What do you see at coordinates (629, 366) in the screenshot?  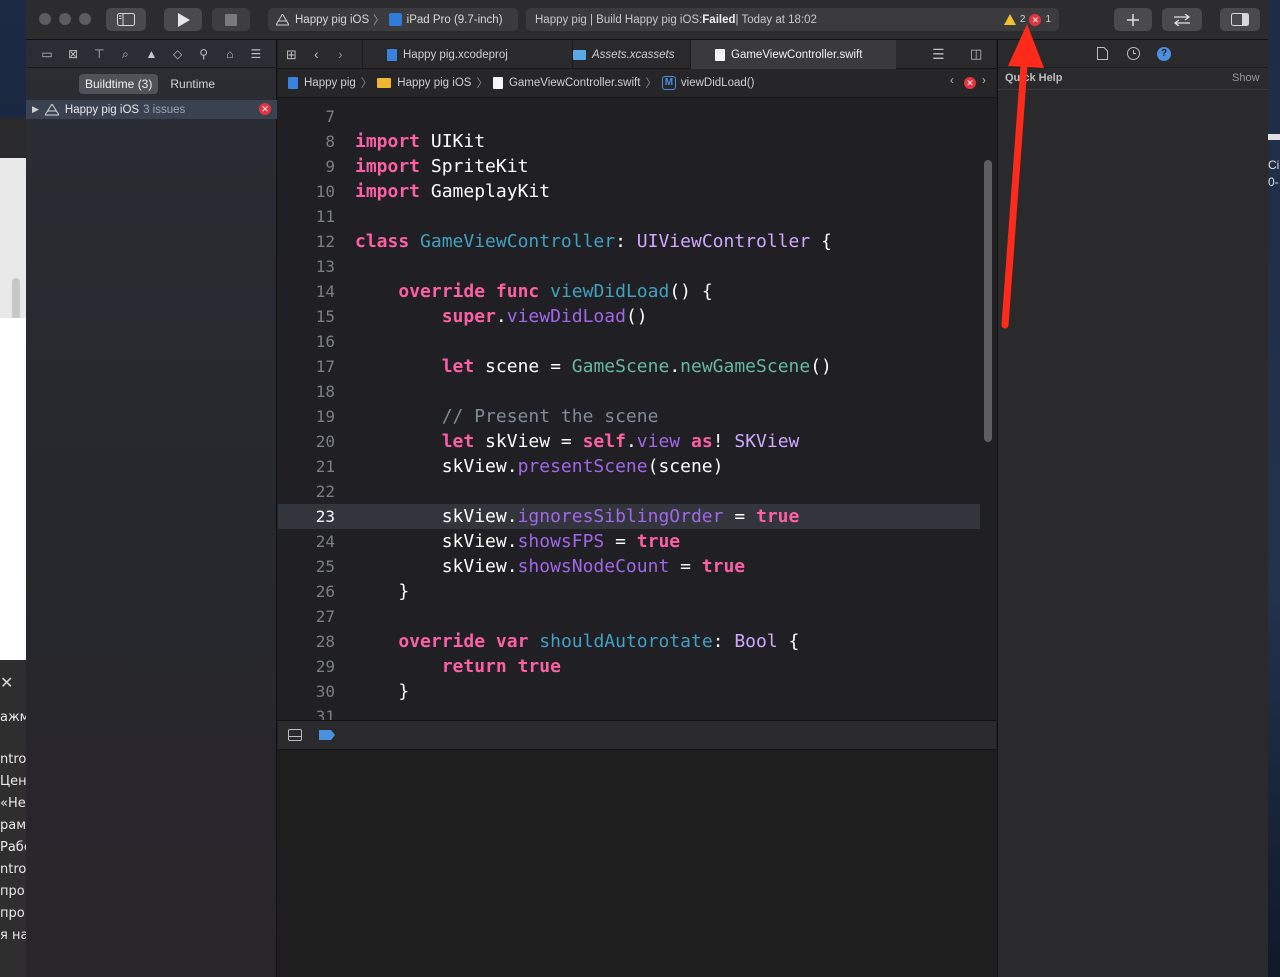 I see `code-line: 17 let scene = GameScene.newGameScene()` at bounding box center [629, 366].